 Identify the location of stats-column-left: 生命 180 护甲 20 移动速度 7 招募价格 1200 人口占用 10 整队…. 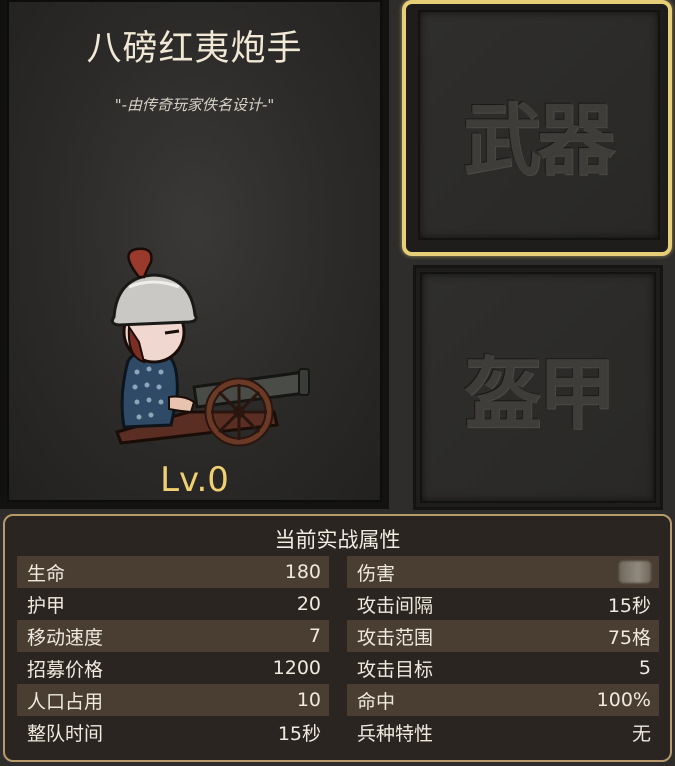
(173, 652).